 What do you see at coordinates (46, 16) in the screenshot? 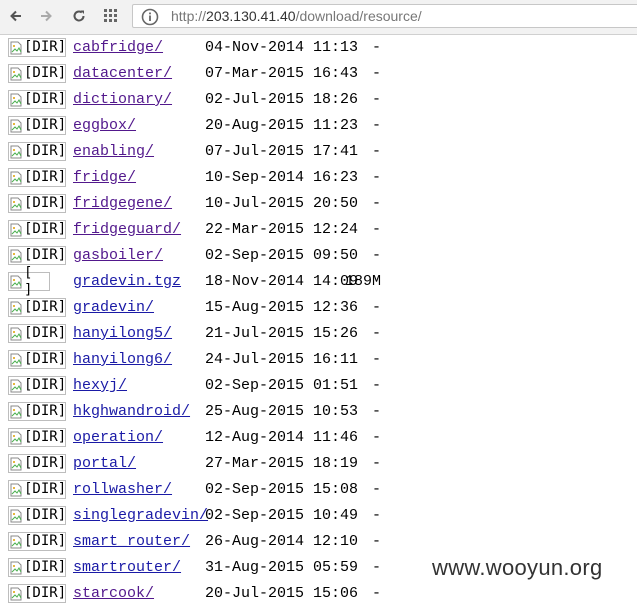
I see `forward-button` at bounding box center [46, 16].